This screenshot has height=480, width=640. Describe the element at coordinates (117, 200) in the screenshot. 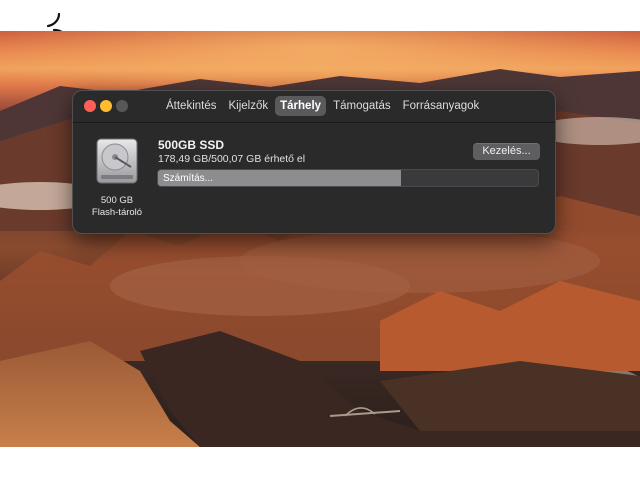

I see `disk-capacity-label: 500 GB` at that location.